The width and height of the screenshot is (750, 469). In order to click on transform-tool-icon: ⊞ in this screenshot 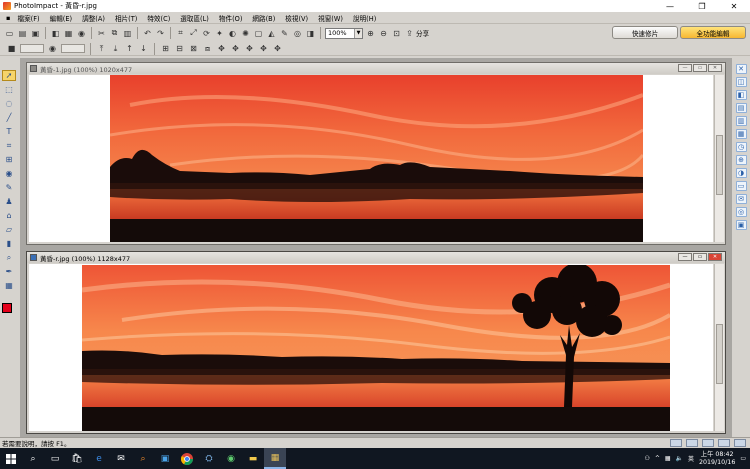, I will do `click(9, 159)`.